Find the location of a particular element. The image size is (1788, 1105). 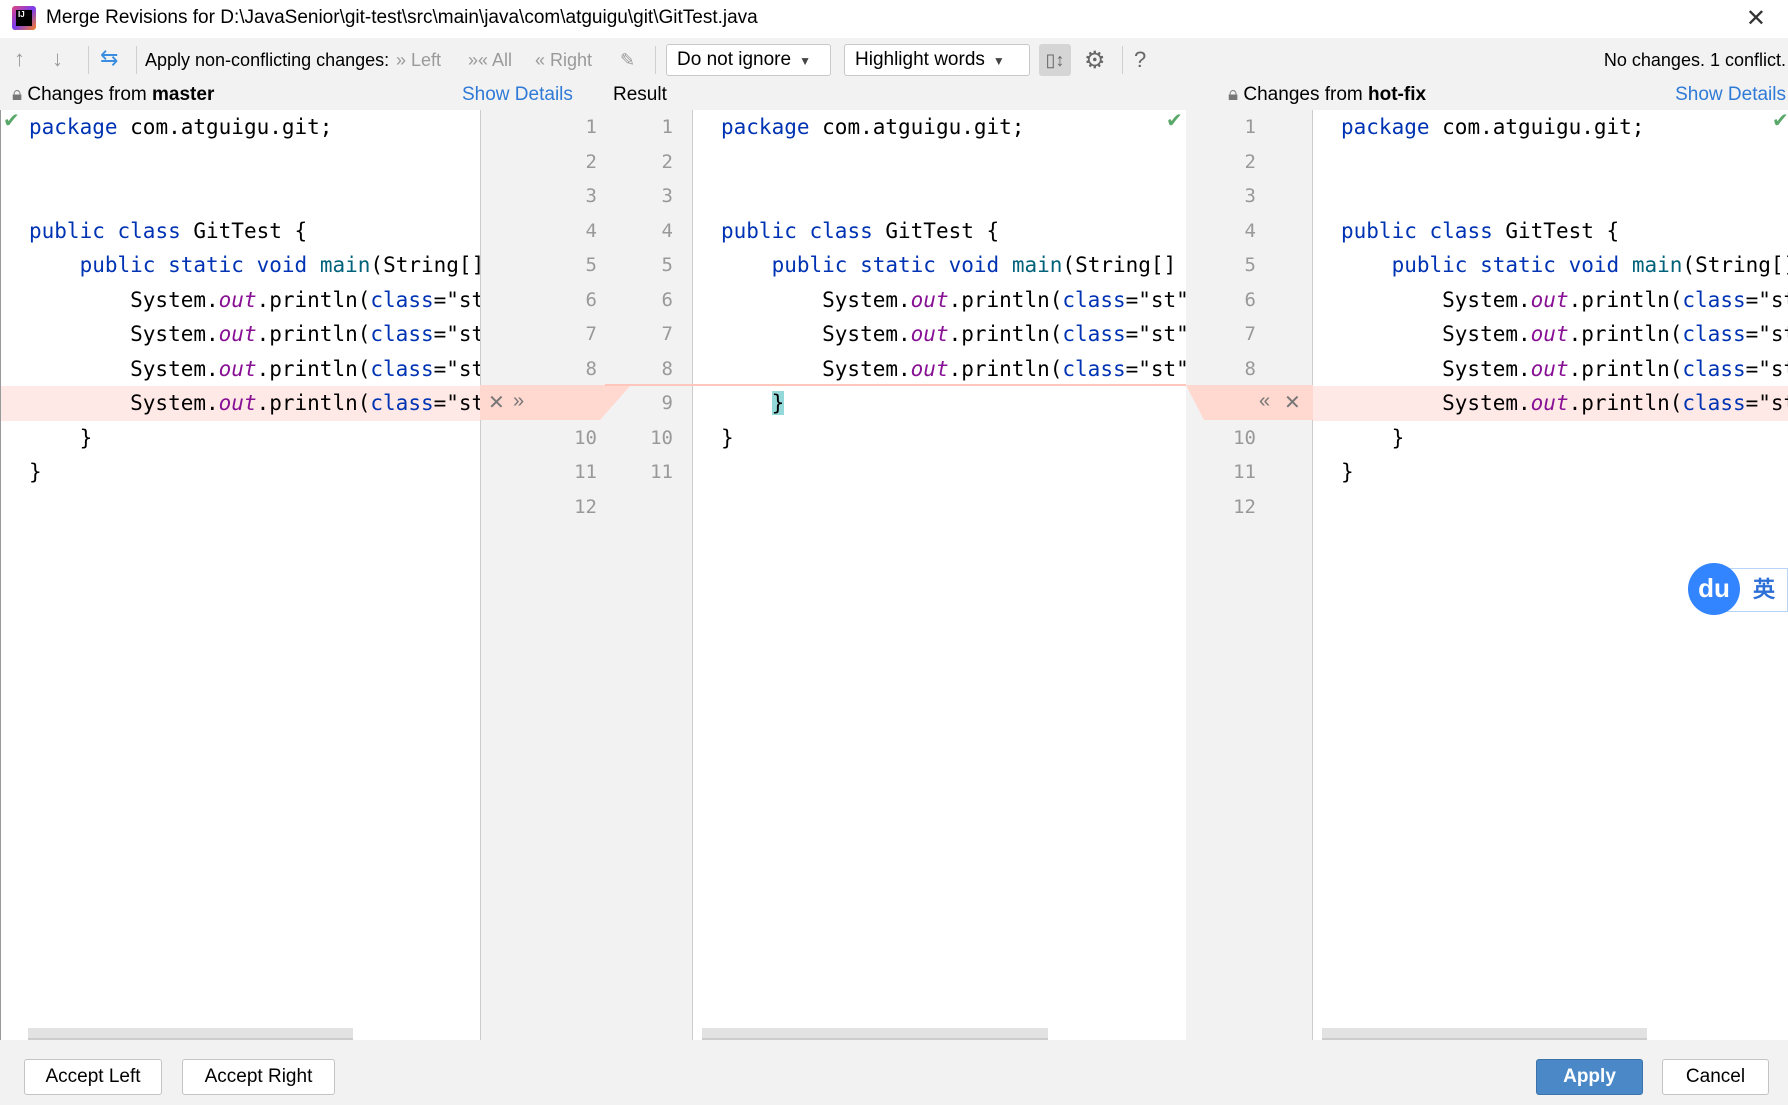

right-connector is located at coordinates (1249, 402).